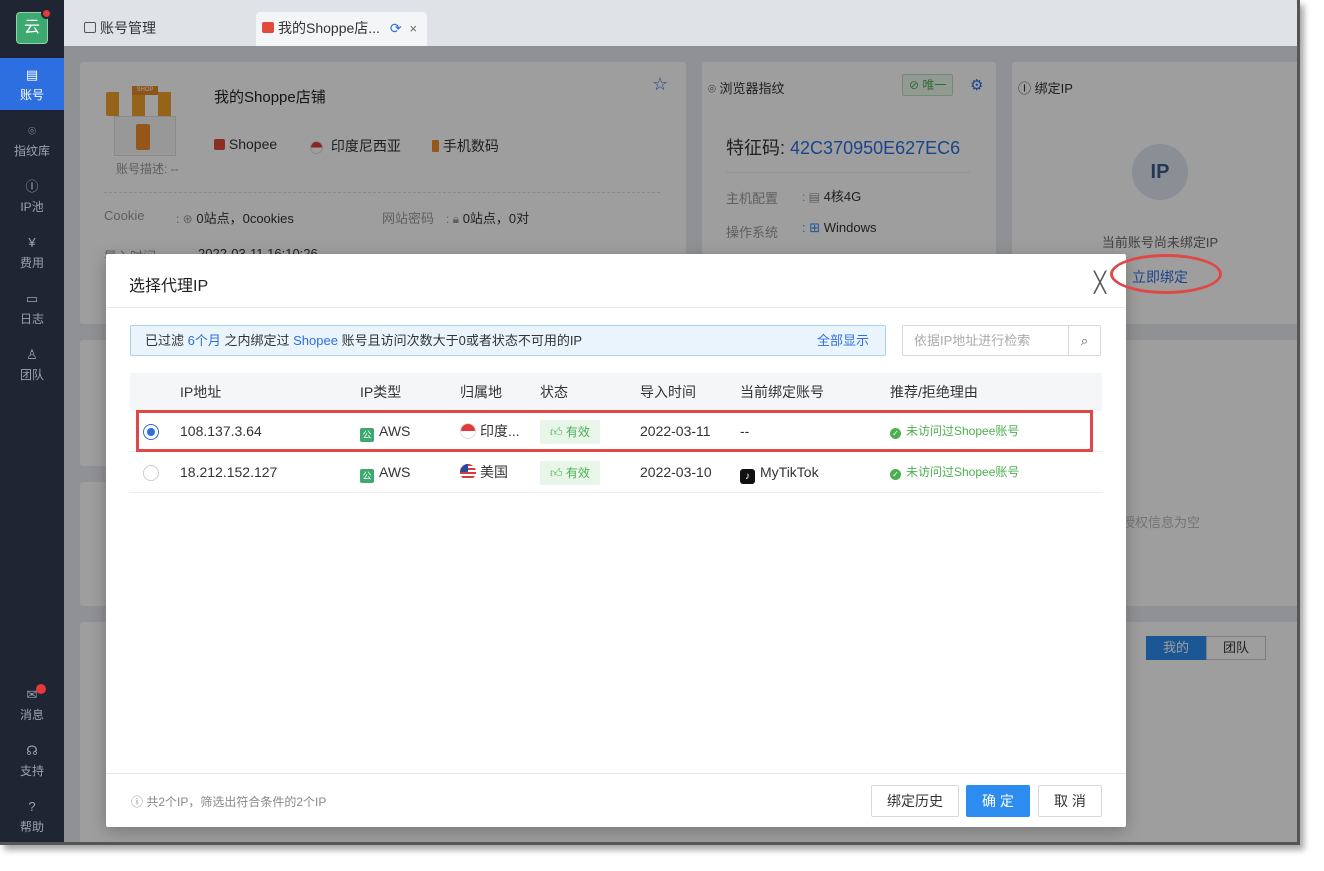 Image resolution: width=1324 pixels, height=871 pixels. Describe the element at coordinates (556, 473) in the screenshot. I see `thumbs-up-icon: 👍︎` at that location.